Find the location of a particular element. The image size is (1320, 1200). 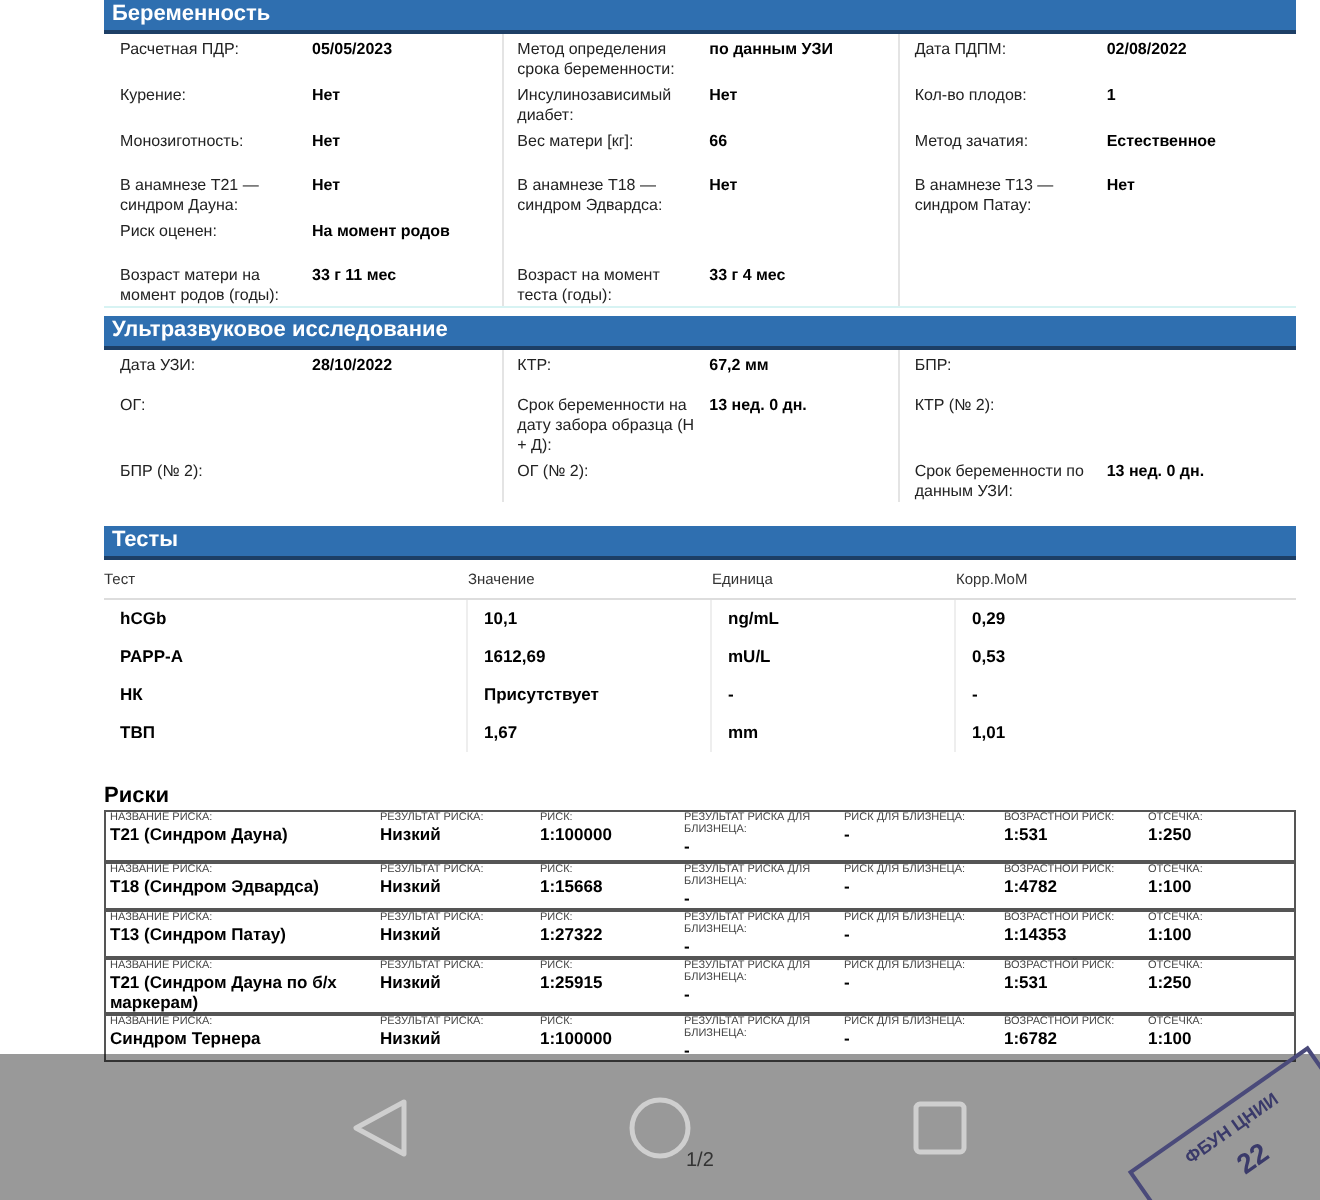

field-label: КТР (№ 2): is located at coordinates (955, 407).